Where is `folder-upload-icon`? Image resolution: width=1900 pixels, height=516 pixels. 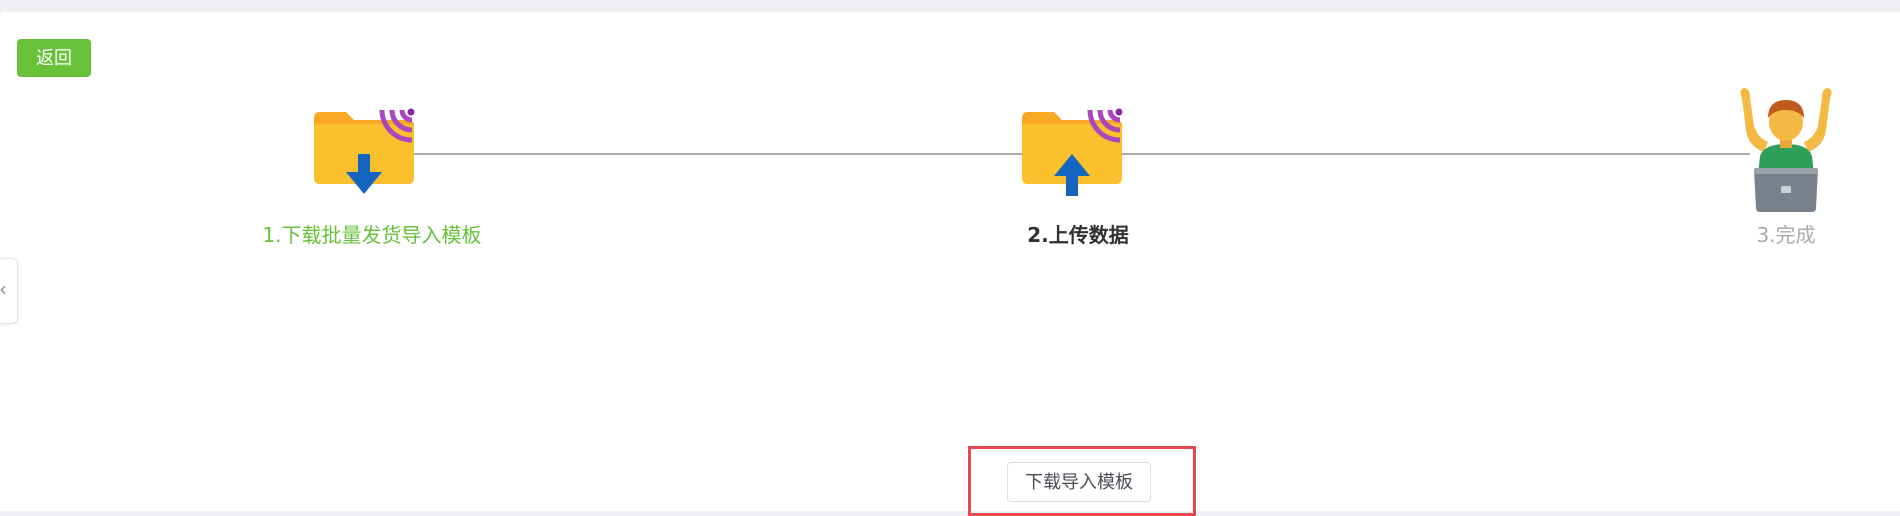
folder-upload-icon is located at coordinates (1078, 151).